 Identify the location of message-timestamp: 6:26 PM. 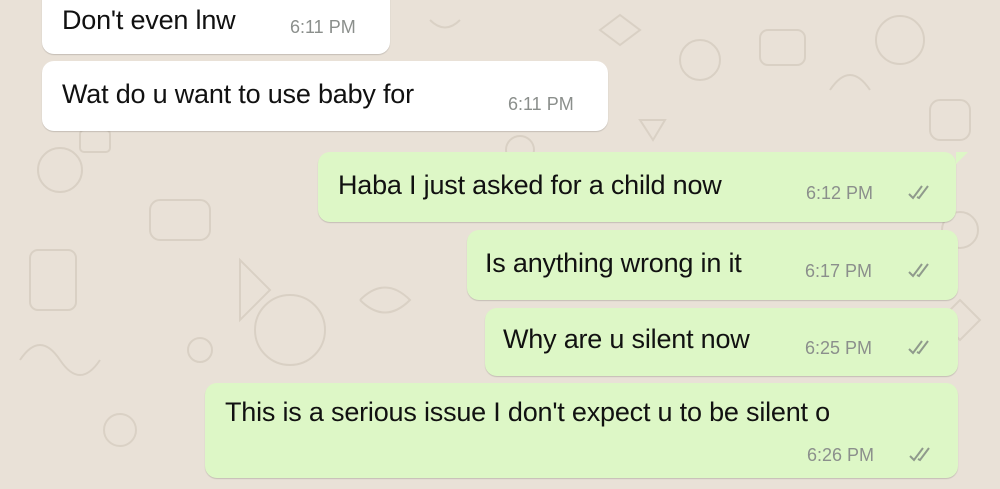
(841, 455).